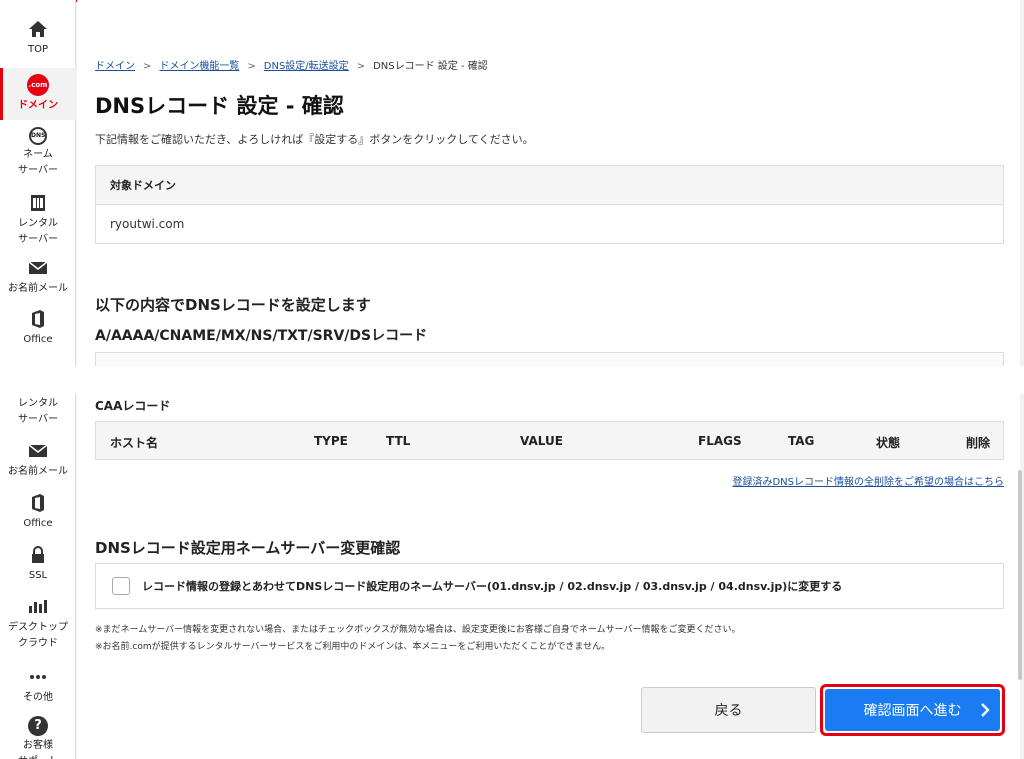 The image size is (1024, 759). Describe the element at coordinates (38, 564) in the screenshot. I see `sidebar-item-ssl: SSL` at that location.